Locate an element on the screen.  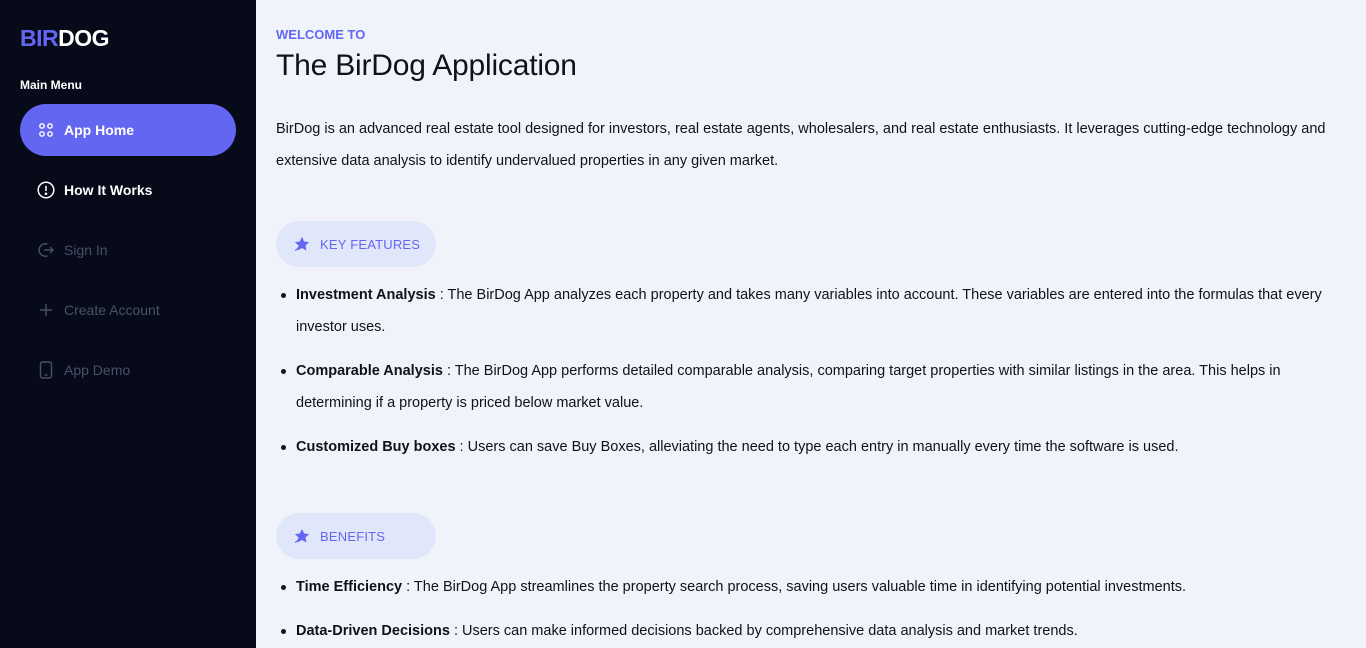
key-features-badge: KEY FEATURES is located at coordinates (356, 244).